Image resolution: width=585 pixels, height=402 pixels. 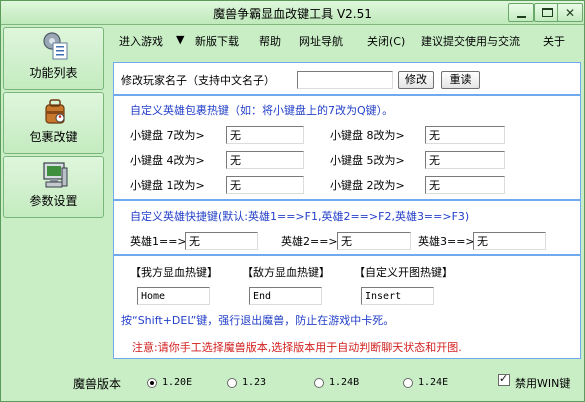 I want to click on disable-win-key-label: 禁用WIN键, so click(x=543, y=383).